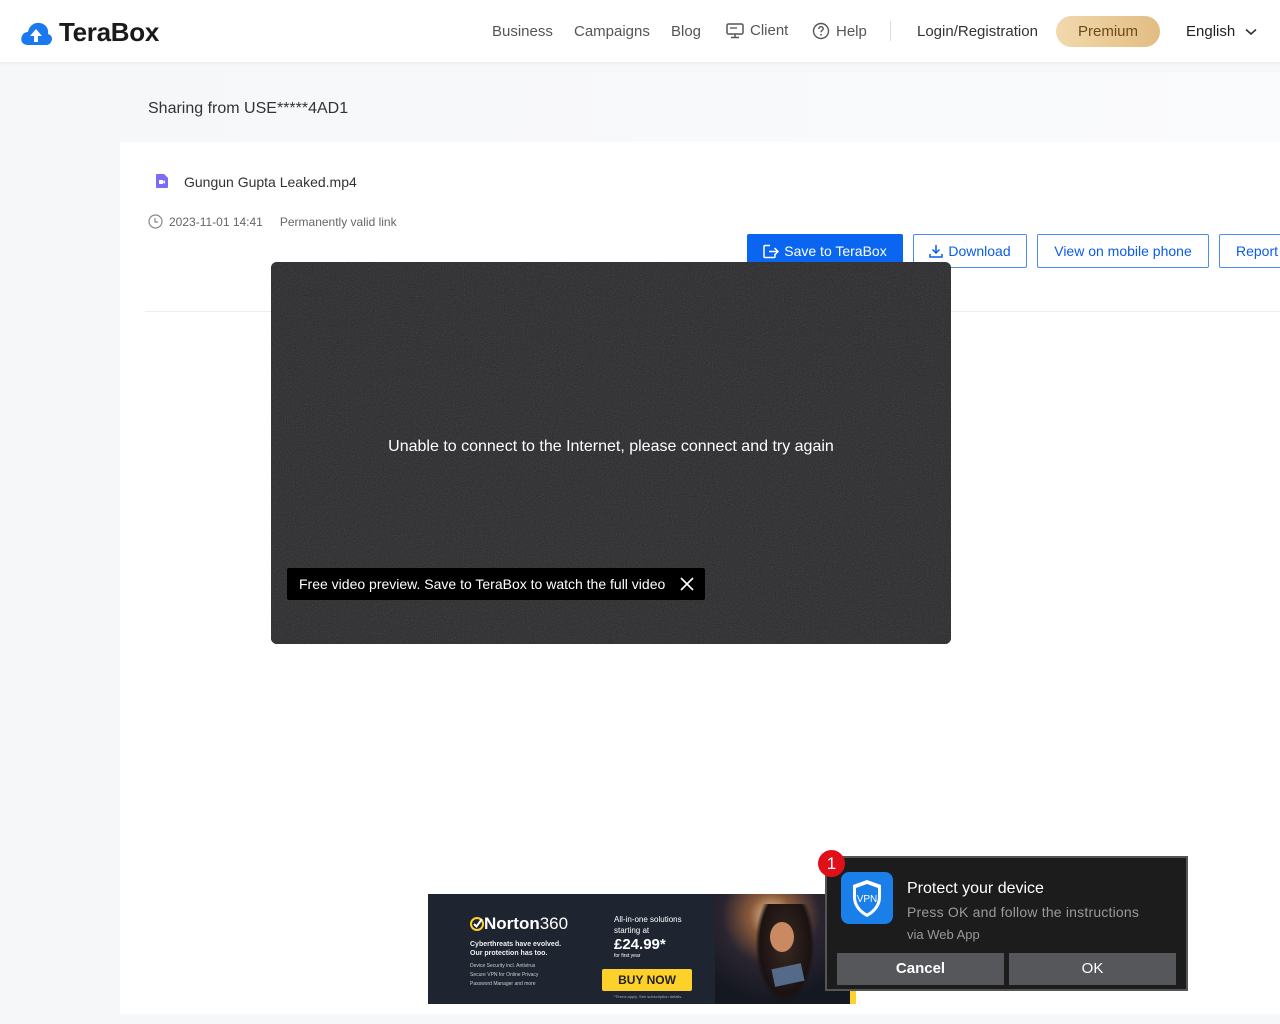 Image resolution: width=1280 pixels, height=1024 pixels. What do you see at coordinates (1251, 31) in the screenshot?
I see `chevron-down-icon` at bounding box center [1251, 31].